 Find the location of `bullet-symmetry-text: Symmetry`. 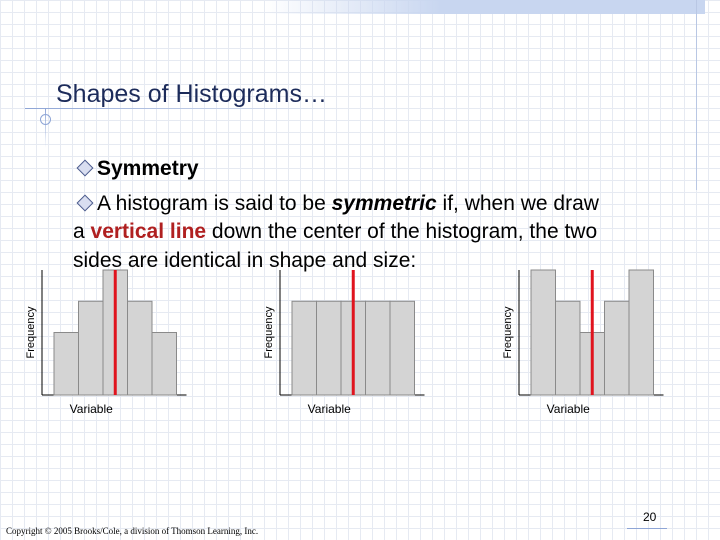

bullet-symmetry-text: Symmetry is located at coordinates (148, 168).